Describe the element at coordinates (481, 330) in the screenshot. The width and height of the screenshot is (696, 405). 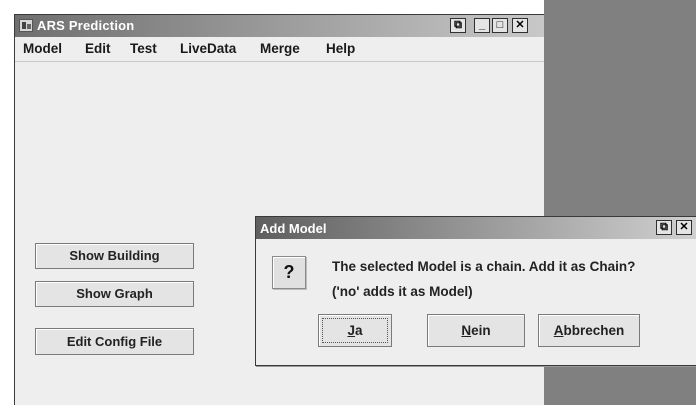
I see `nein-label-rest: ein` at that location.